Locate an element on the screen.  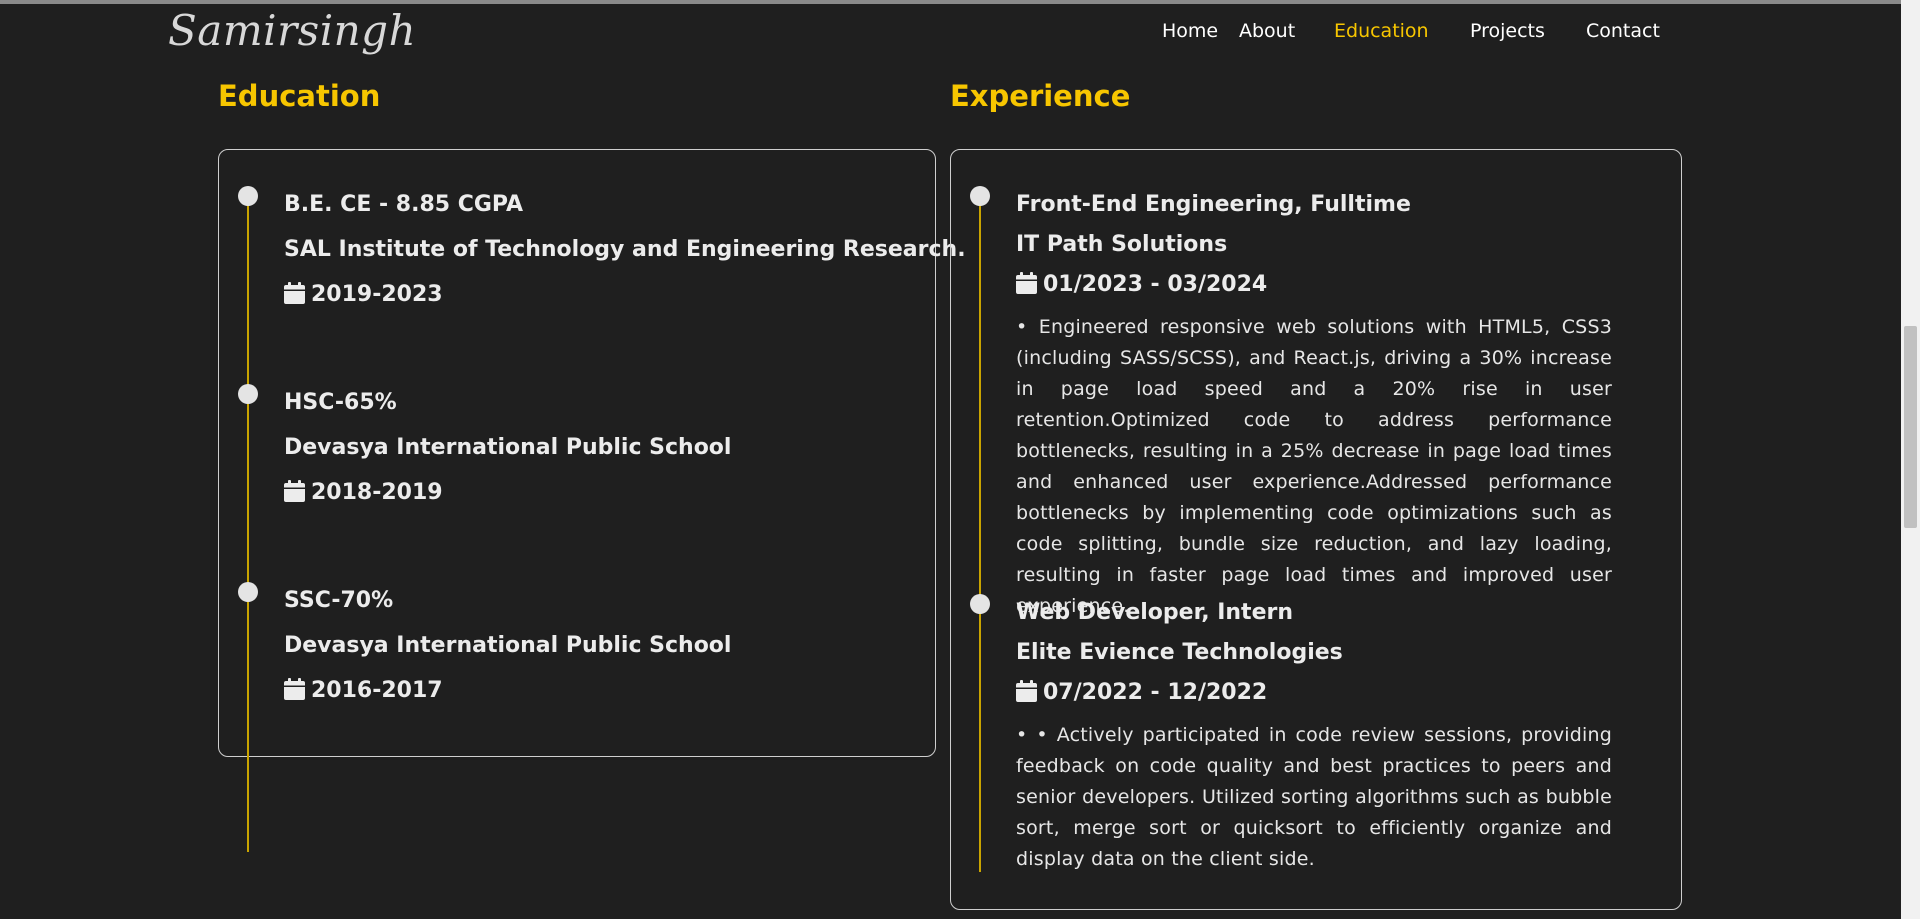
education-degree: HSC-65% is located at coordinates (340, 402).